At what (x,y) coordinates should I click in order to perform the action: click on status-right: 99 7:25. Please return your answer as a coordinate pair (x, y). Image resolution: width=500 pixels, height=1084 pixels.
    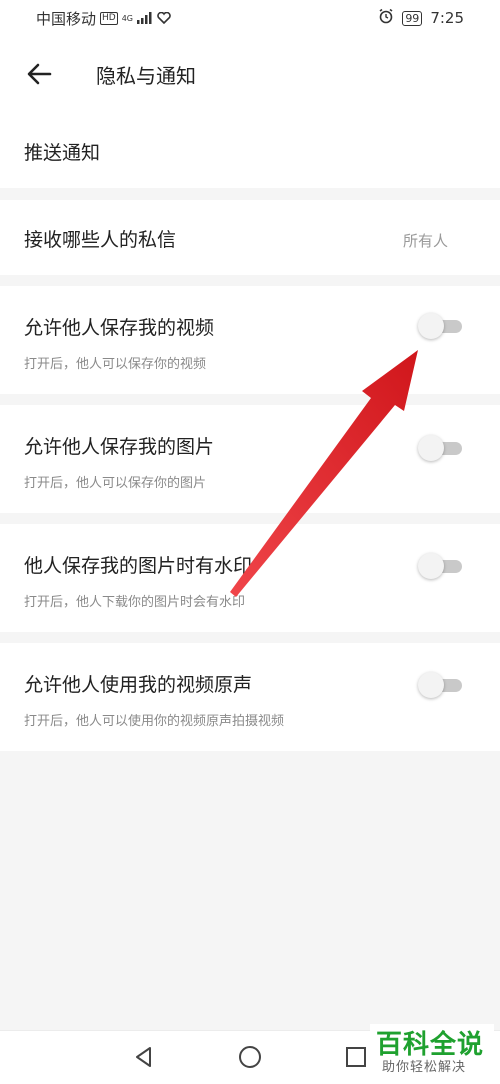
    Looking at the image, I should click on (421, 18).